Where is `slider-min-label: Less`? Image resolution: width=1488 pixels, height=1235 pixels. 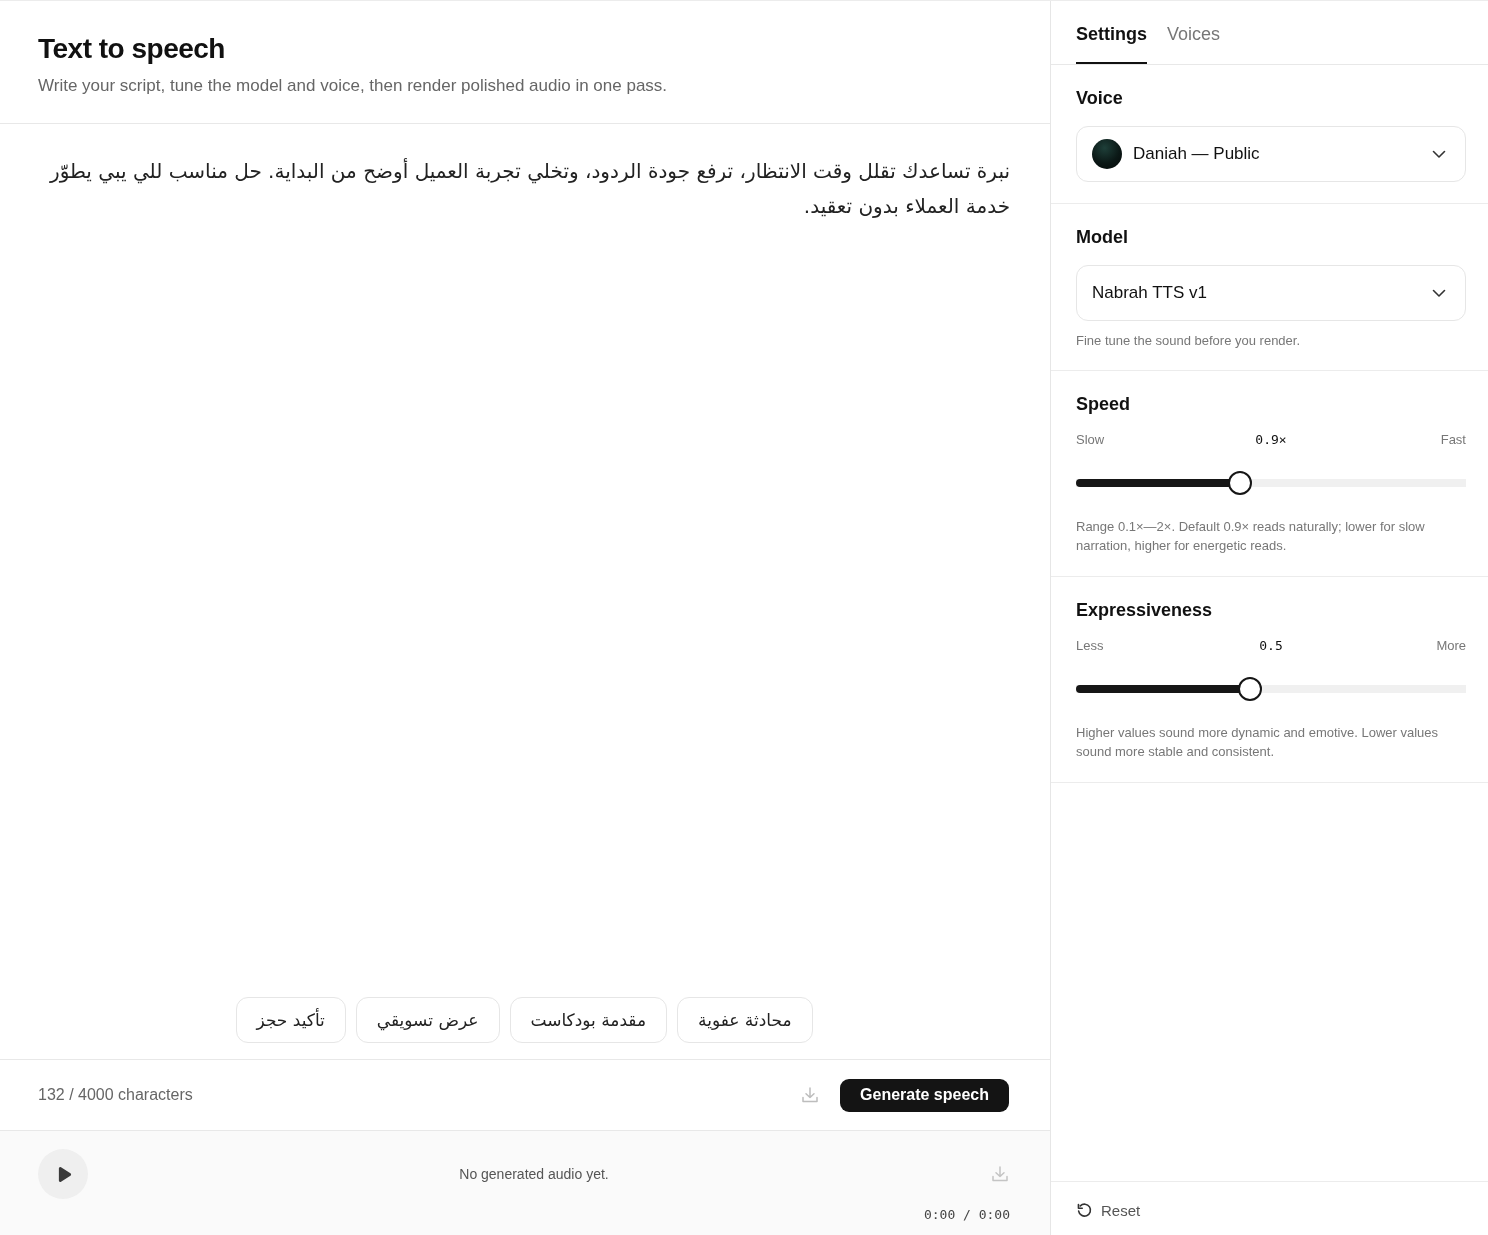
slider-min-label: Less is located at coordinates (1090, 646).